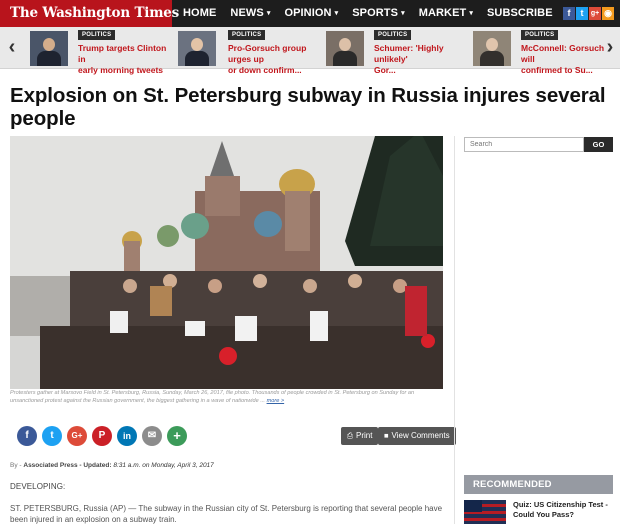  Describe the element at coordinates (582, 13) in the screenshot. I see `twitter-icon: t` at that location.